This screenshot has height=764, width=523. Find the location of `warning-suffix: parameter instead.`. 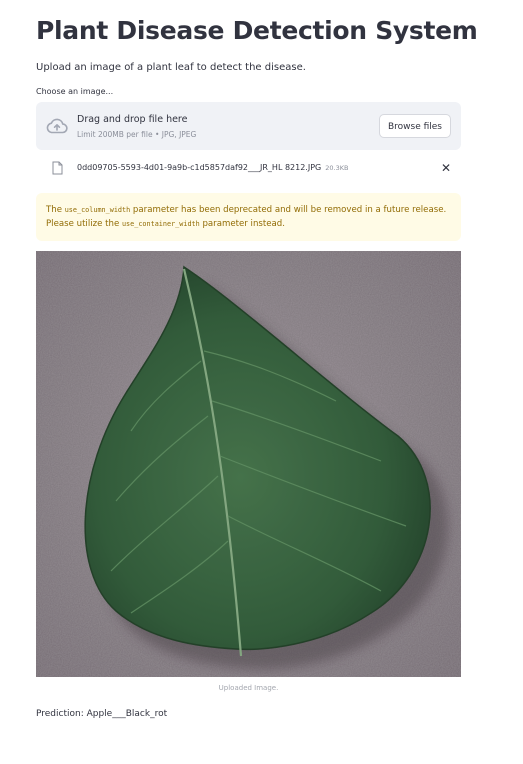

warning-suffix: parameter instead. is located at coordinates (242, 224).